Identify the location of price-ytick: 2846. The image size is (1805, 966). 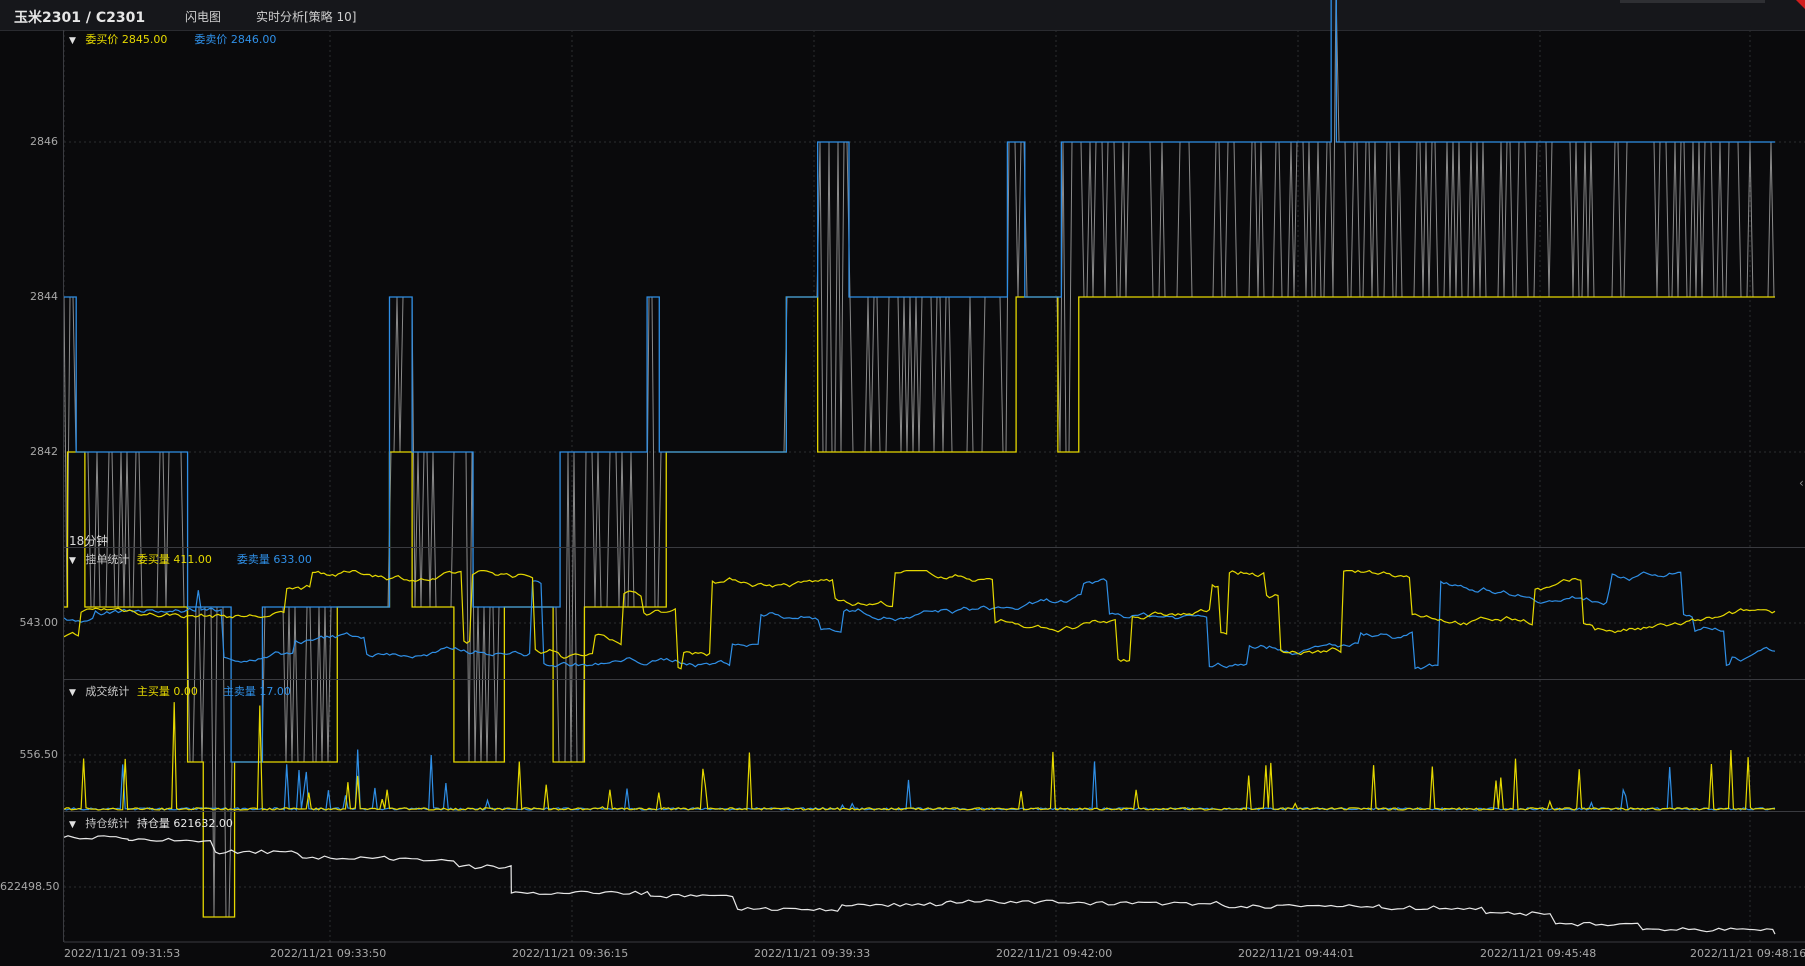
(44, 141).